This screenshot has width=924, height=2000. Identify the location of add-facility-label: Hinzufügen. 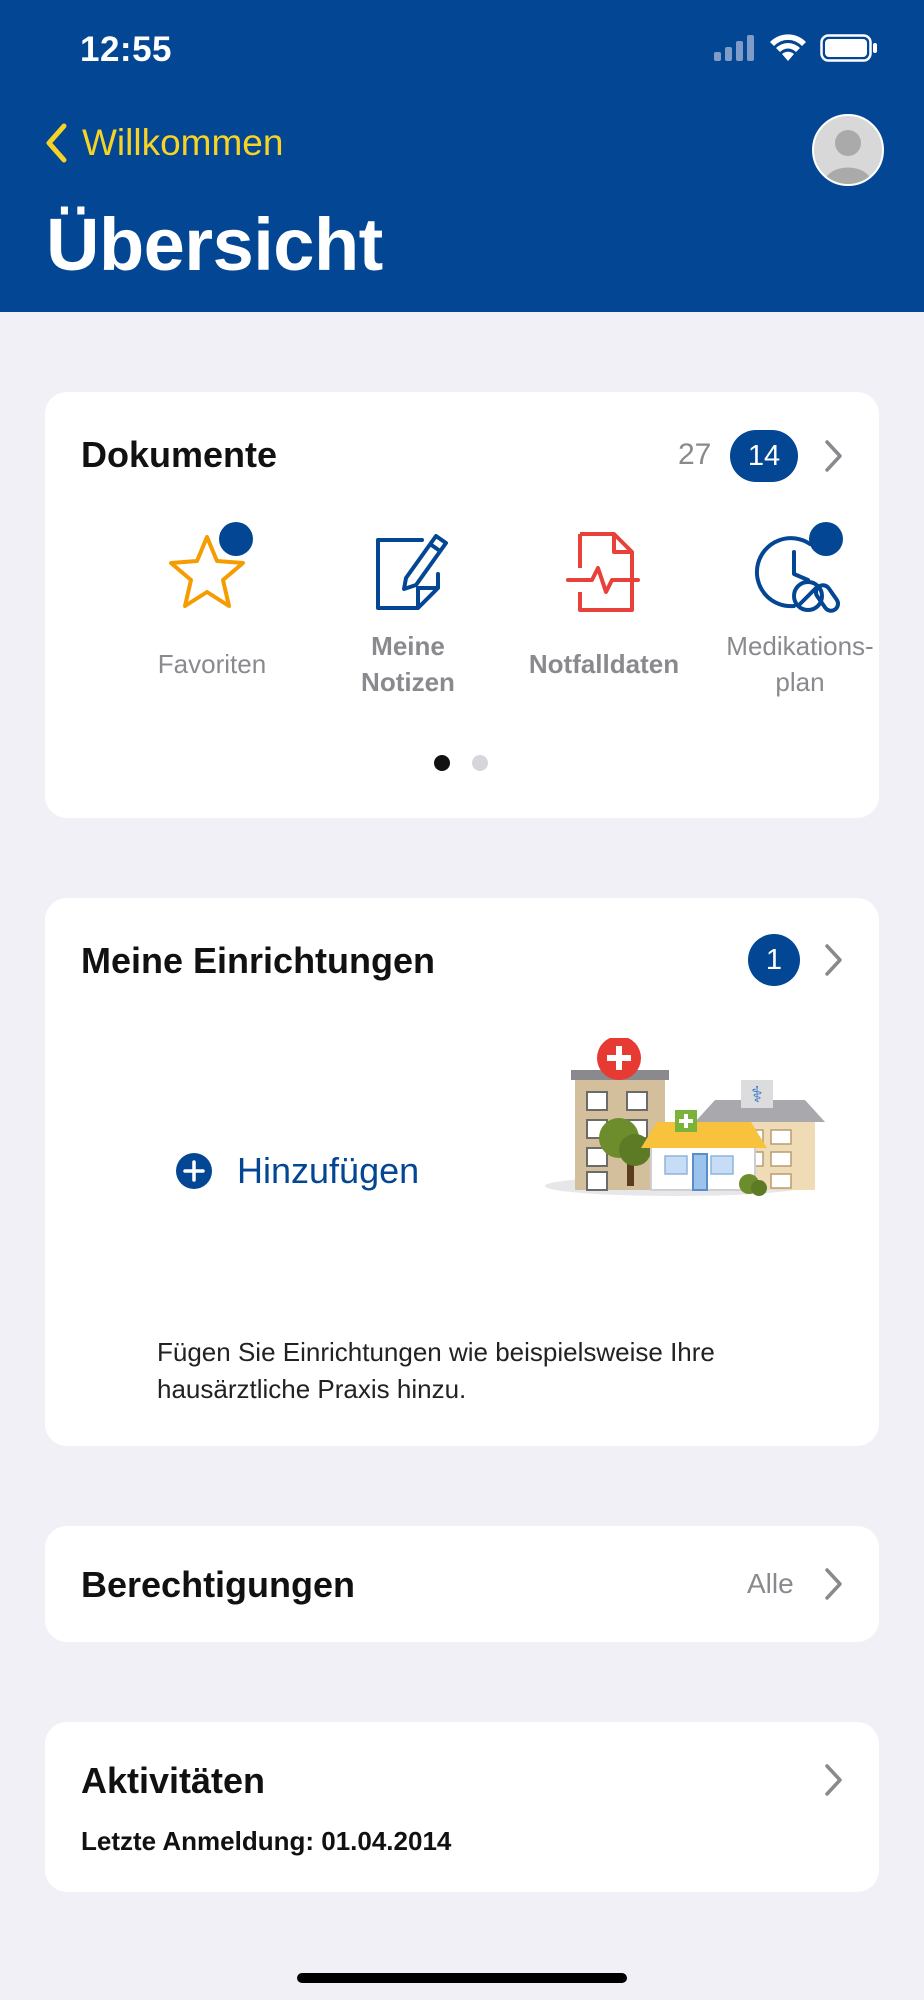
(328, 1170).